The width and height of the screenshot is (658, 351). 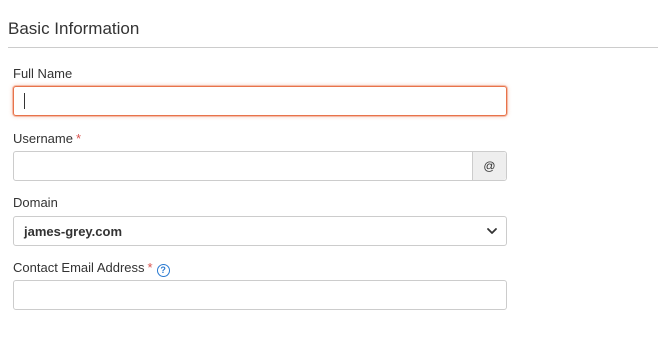 I want to click on text-caret, so click(x=24, y=101).